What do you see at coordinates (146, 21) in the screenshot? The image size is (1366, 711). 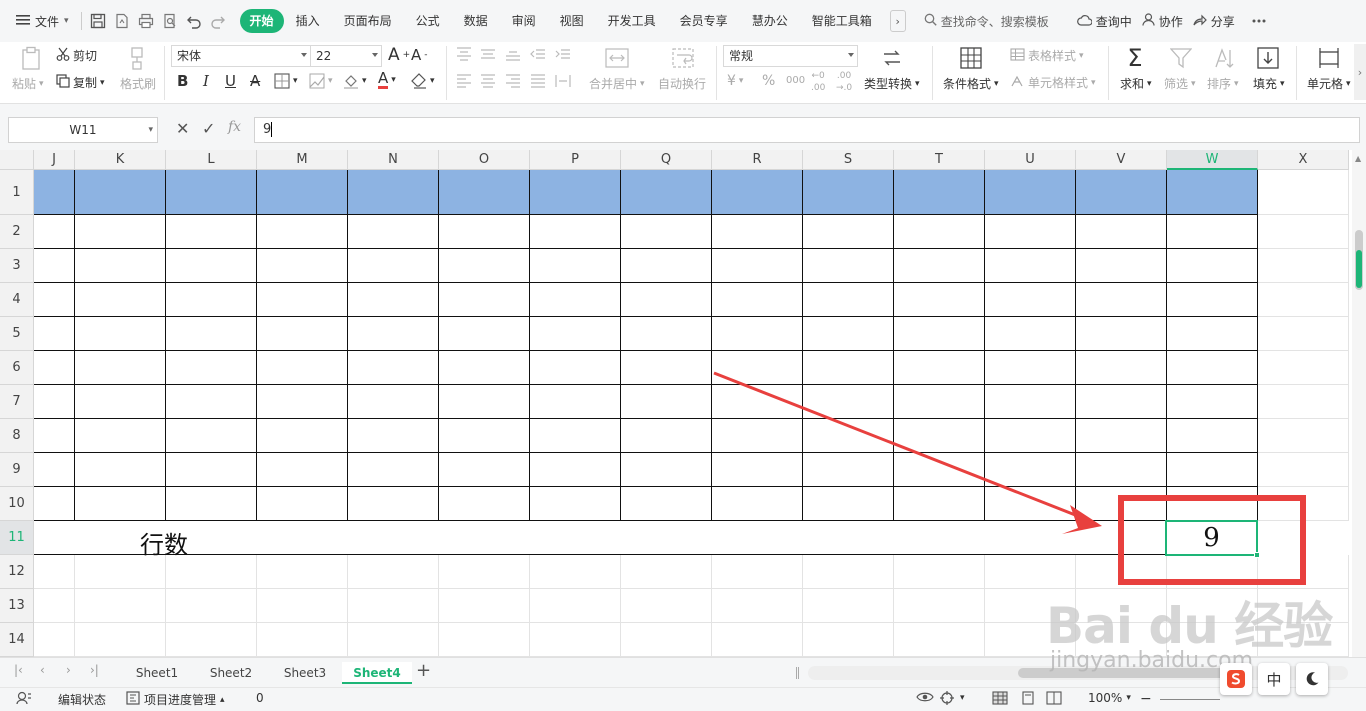 I see `print-icon` at bounding box center [146, 21].